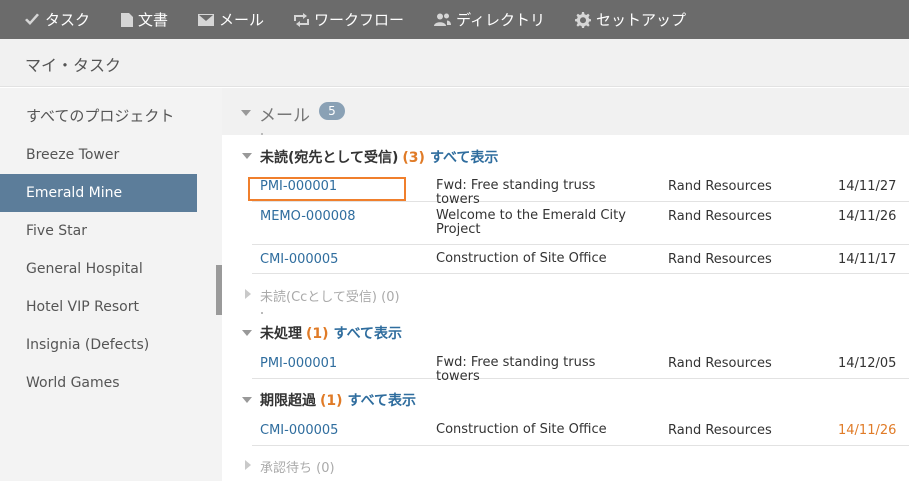 The height and width of the screenshot is (481, 909). I want to click on page-title: マイ・タスク, so click(73, 65).